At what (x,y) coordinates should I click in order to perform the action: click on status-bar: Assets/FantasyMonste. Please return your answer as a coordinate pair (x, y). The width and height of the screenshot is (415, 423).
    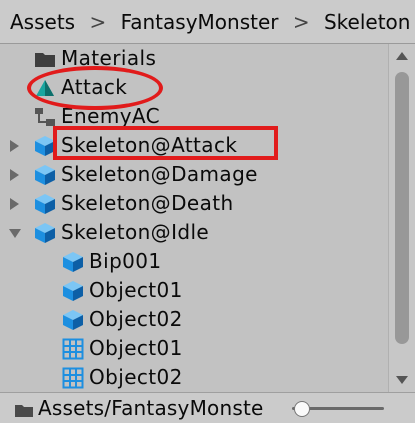
    Looking at the image, I should click on (207, 407).